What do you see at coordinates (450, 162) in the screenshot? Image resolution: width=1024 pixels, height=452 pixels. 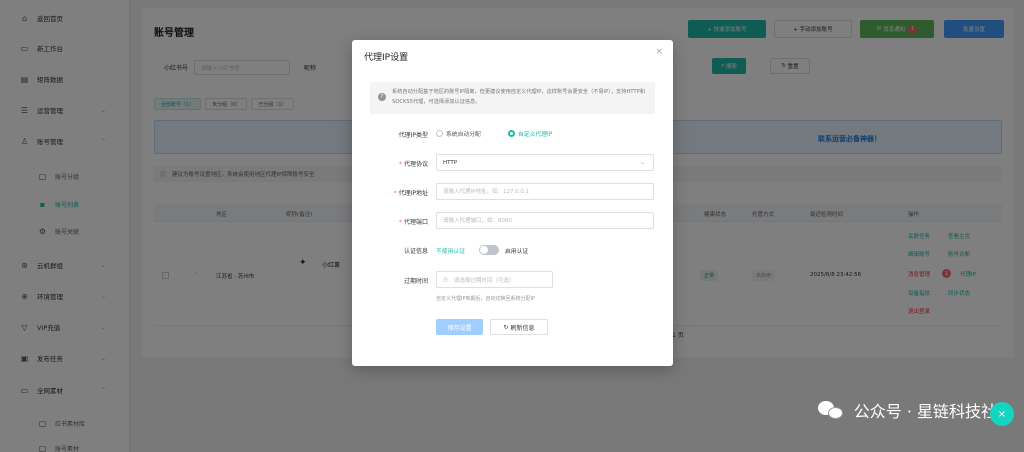 I see `protocol-value: HTTP` at bounding box center [450, 162].